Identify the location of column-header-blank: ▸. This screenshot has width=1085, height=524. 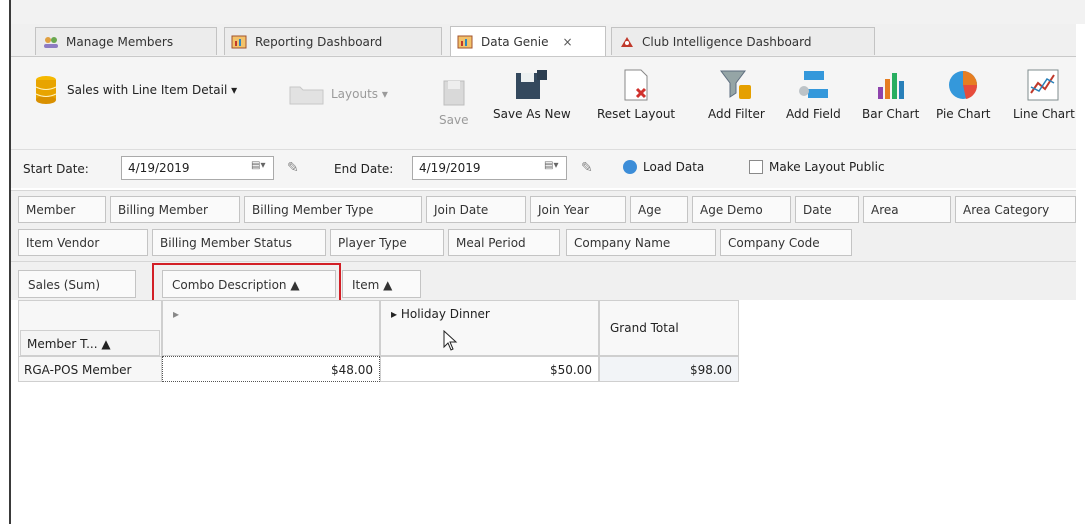
(271, 328).